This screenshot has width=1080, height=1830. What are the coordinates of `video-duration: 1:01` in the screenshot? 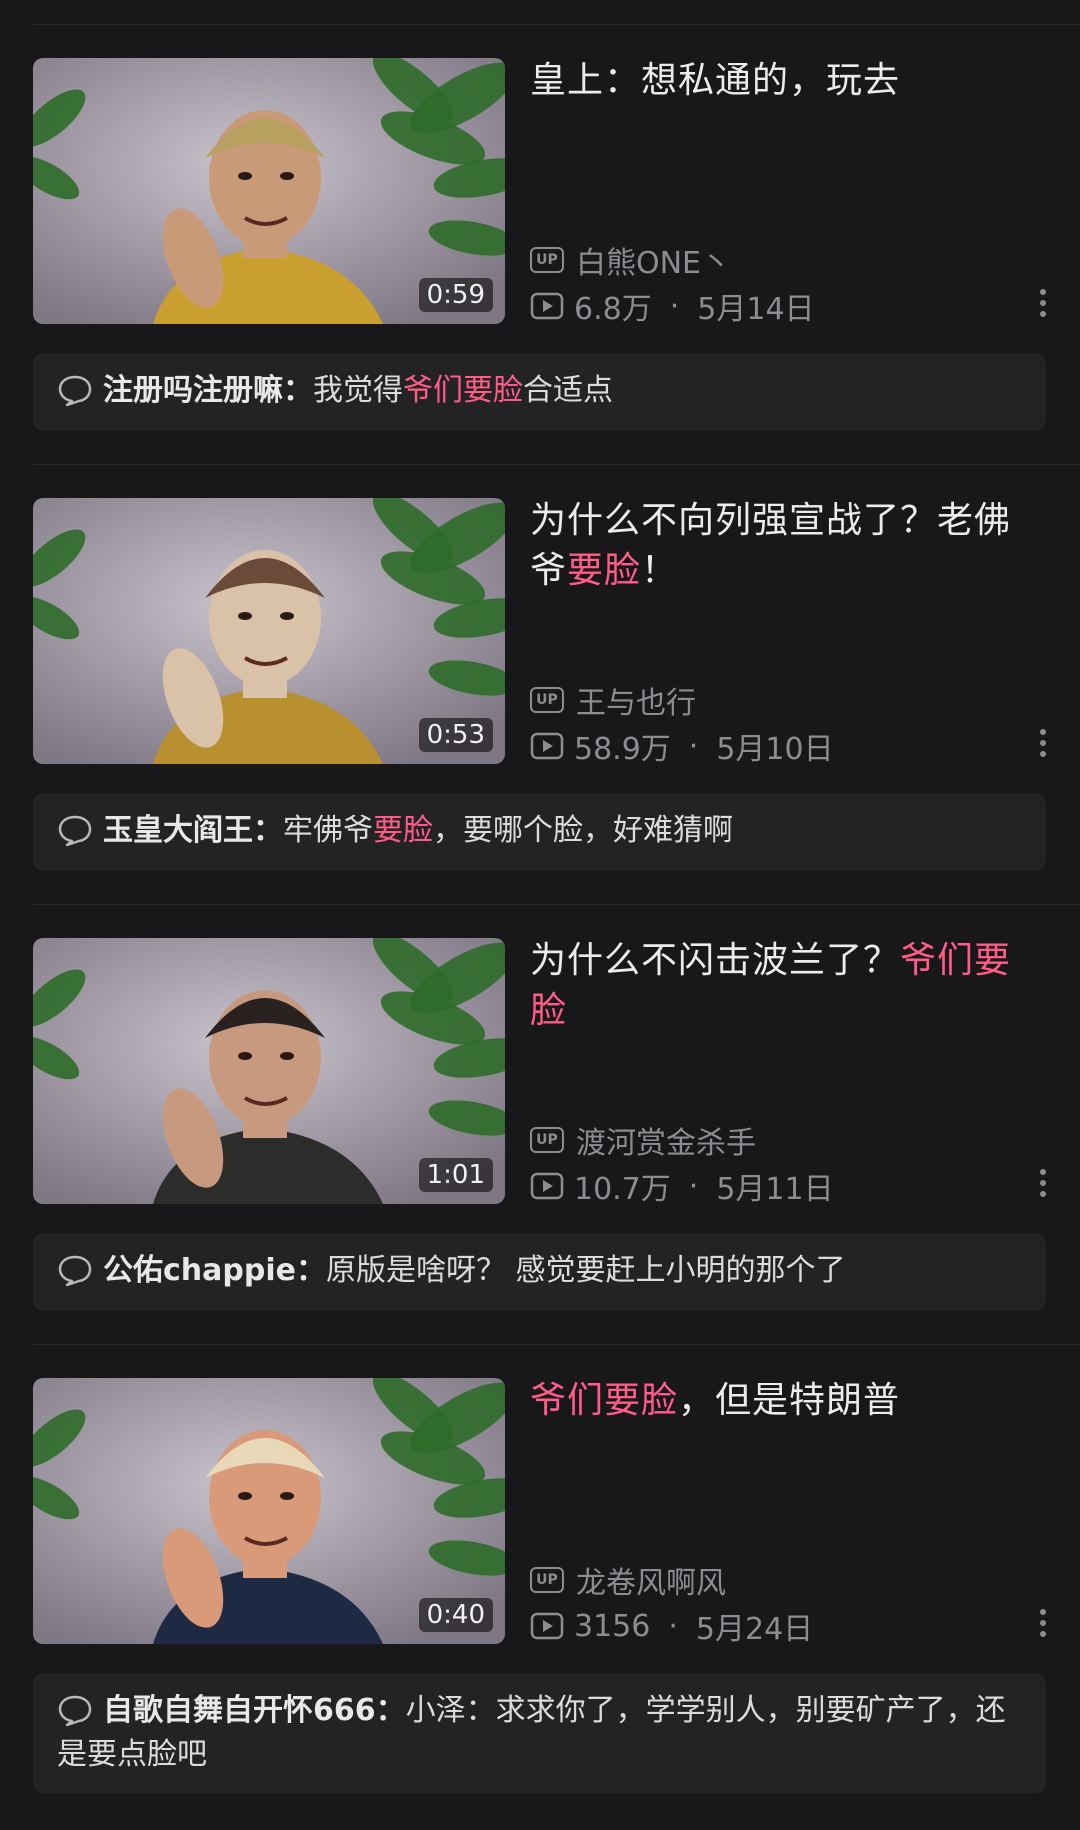 It's located at (455, 1175).